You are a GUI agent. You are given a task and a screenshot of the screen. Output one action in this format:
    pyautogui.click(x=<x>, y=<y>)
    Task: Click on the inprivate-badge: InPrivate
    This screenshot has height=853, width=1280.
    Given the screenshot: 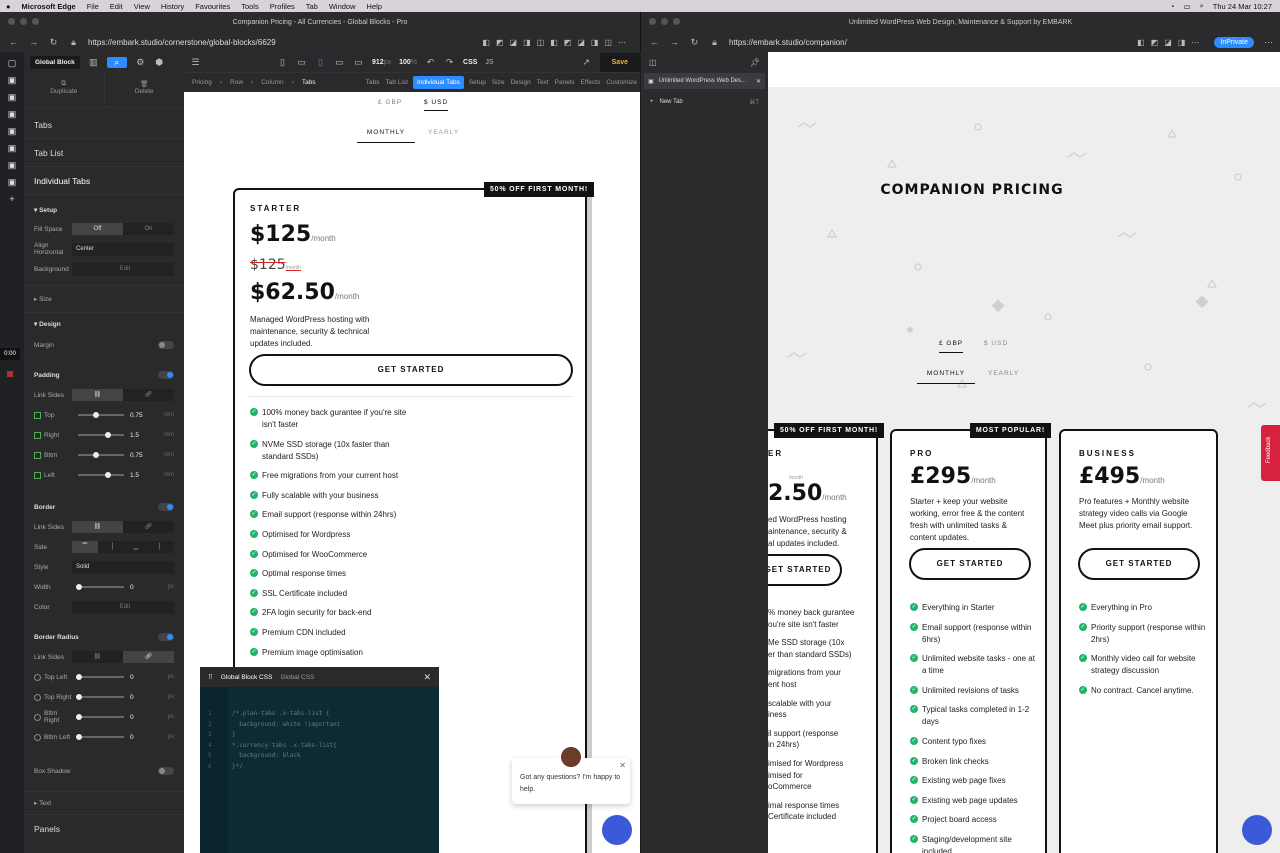 What is the action you would take?
    pyautogui.click(x=1234, y=42)
    